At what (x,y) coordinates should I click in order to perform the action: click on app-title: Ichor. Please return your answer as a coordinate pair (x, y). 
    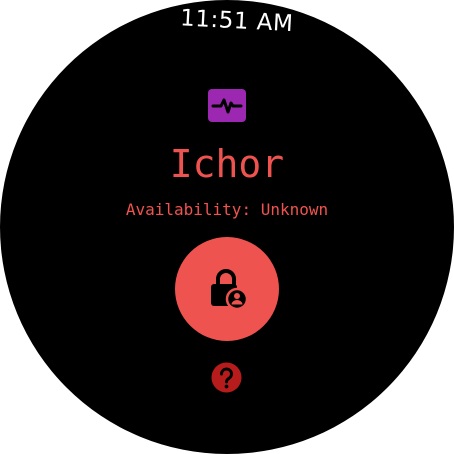
    Looking at the image, I should click on (227, 164).